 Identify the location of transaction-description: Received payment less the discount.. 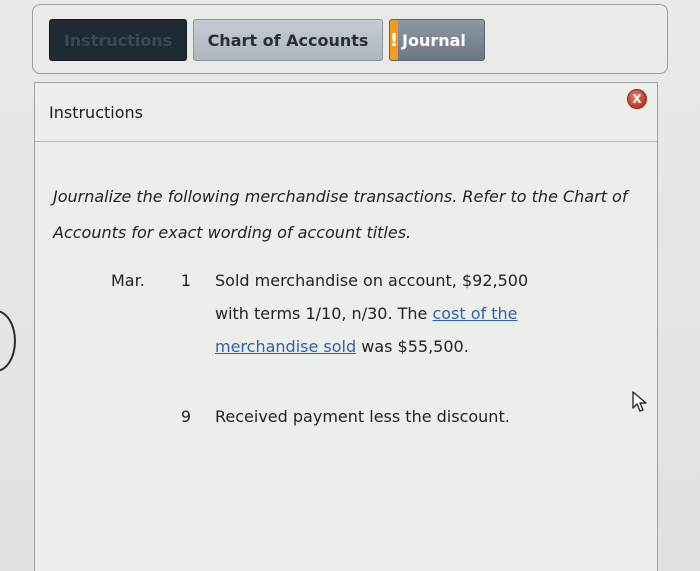
(385, 416).